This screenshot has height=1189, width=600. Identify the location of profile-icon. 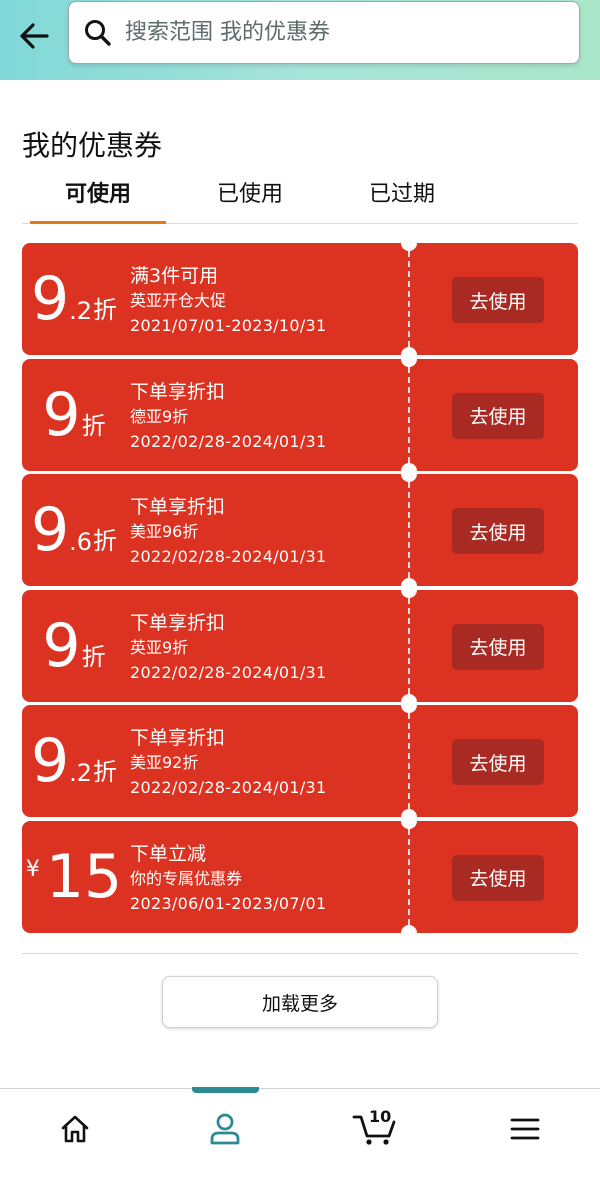
(225, 1129).